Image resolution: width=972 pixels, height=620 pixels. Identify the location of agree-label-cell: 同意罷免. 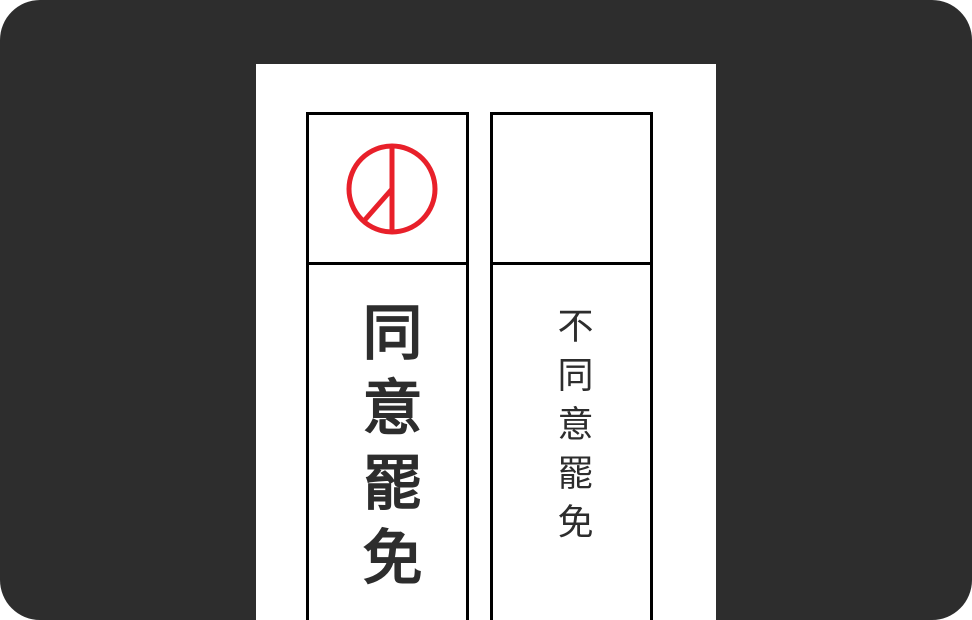
(387, 442).